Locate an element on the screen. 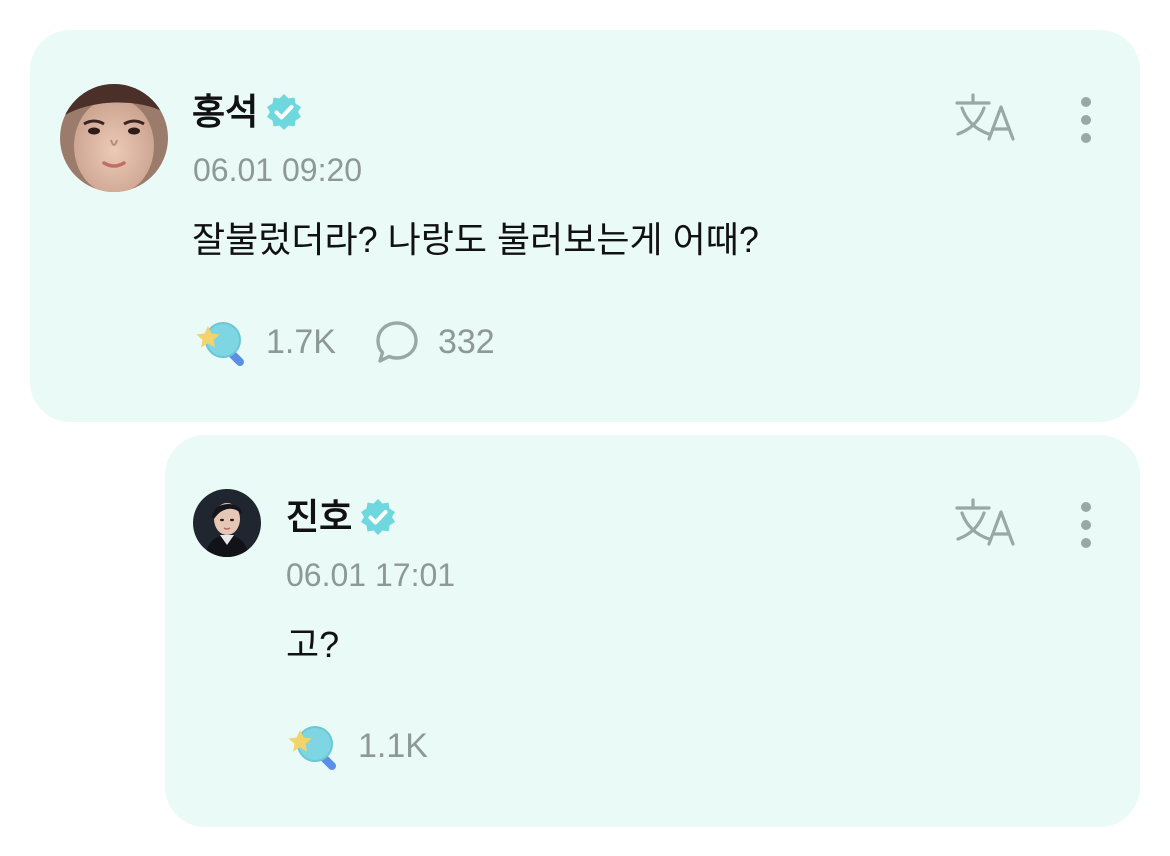 This screenshot has height=856, width=1170. author-name: 진호 is located at coordinates (319, 517).